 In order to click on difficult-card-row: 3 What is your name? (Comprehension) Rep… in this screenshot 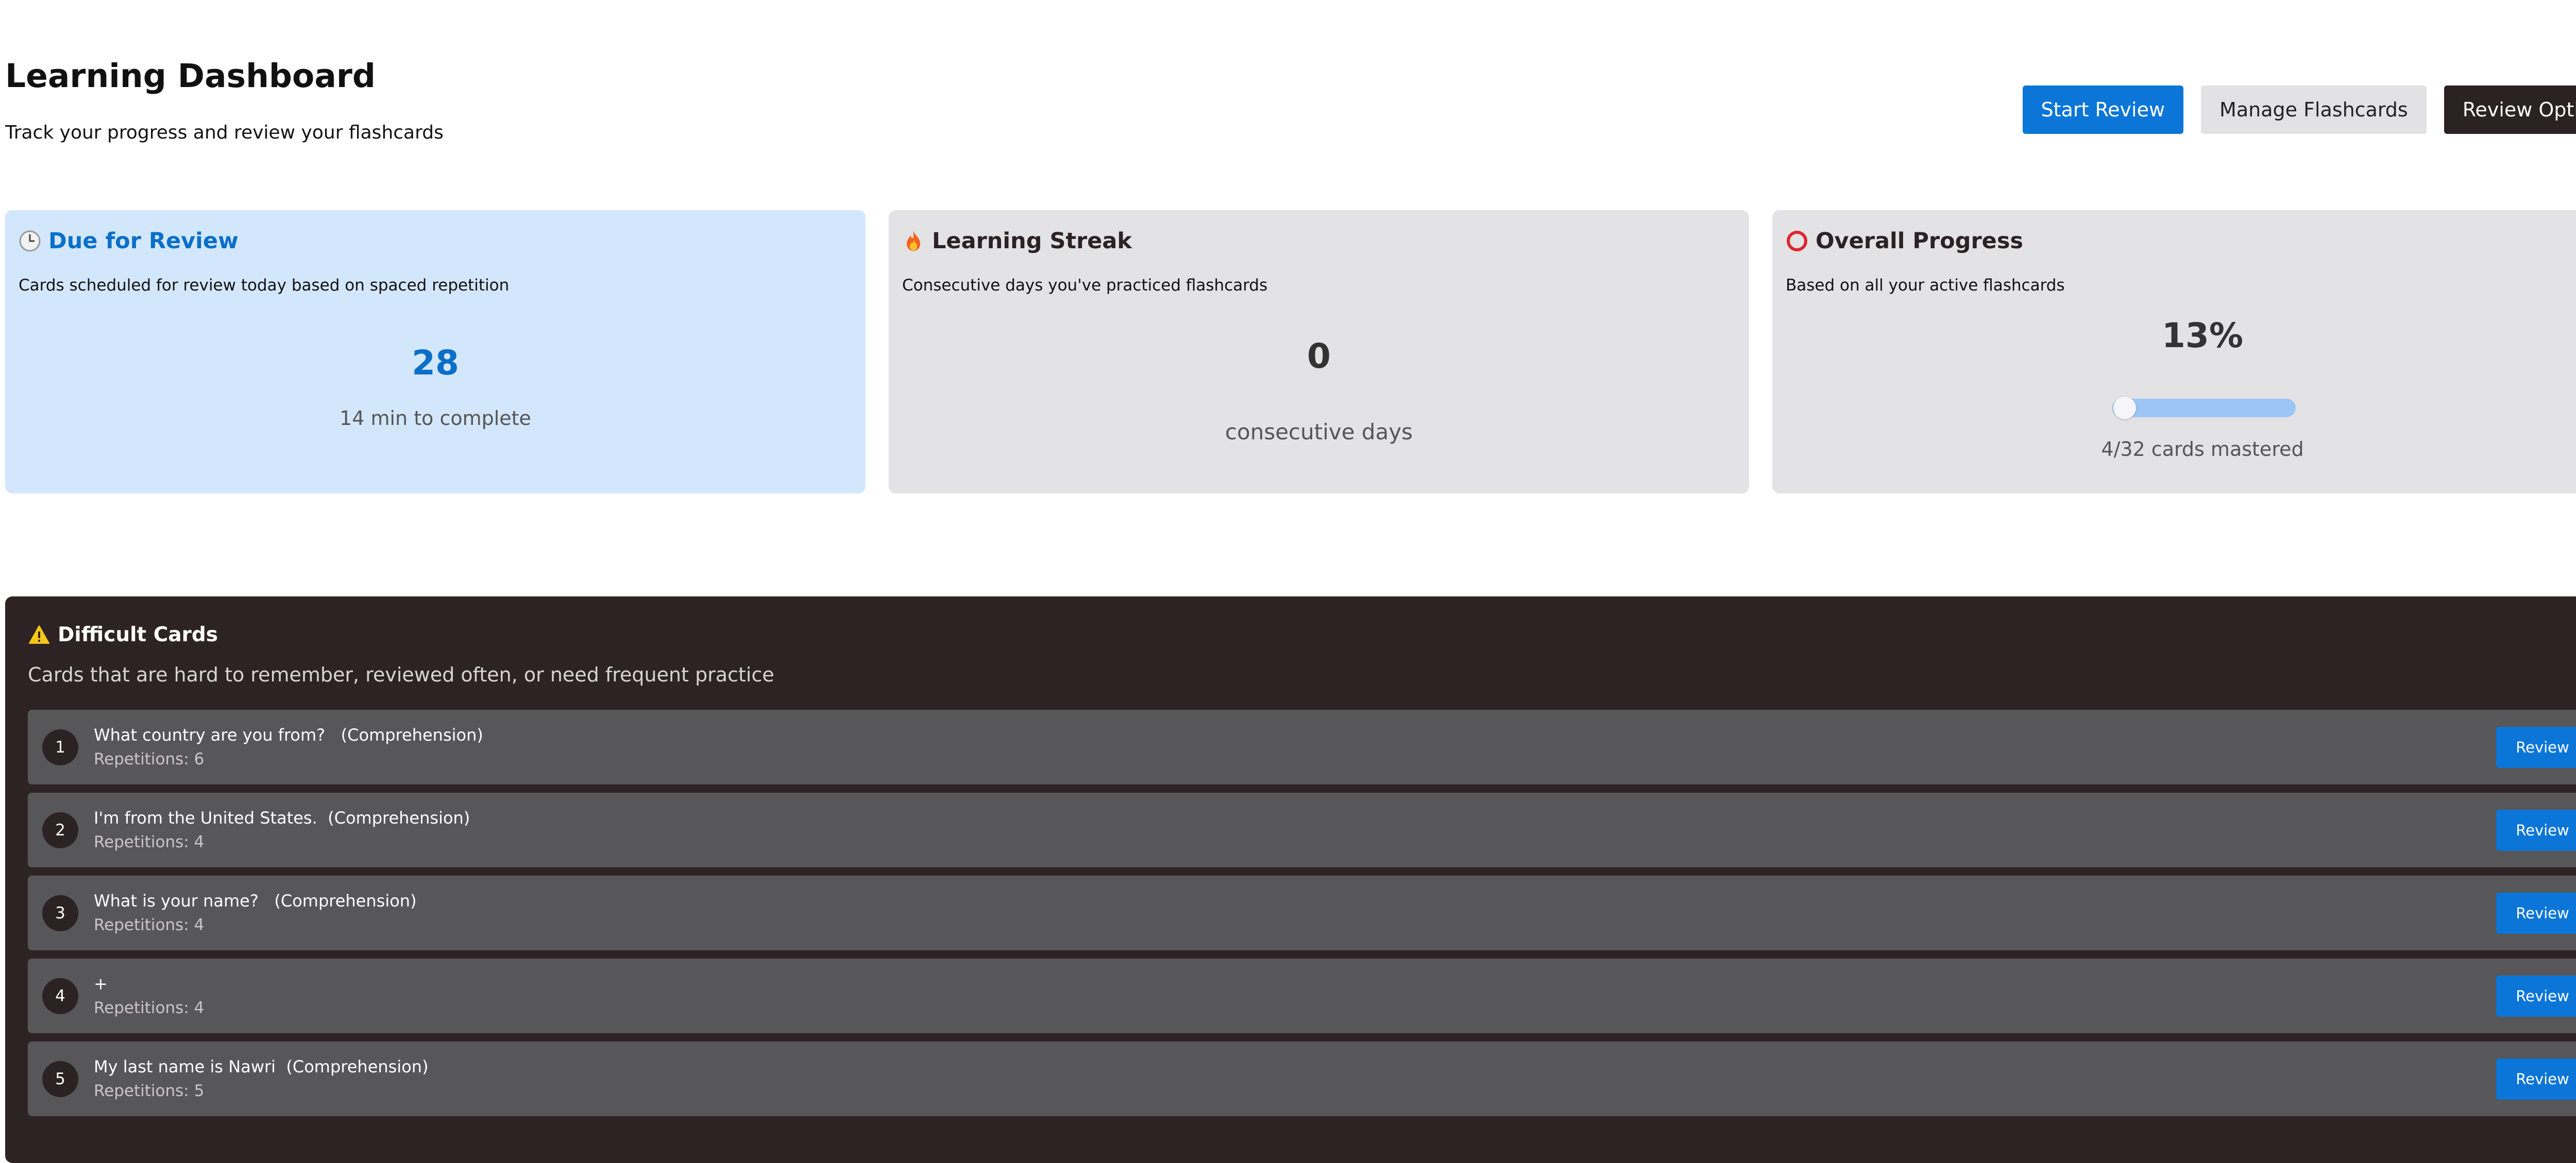, I will do `click(1302, 913)`.